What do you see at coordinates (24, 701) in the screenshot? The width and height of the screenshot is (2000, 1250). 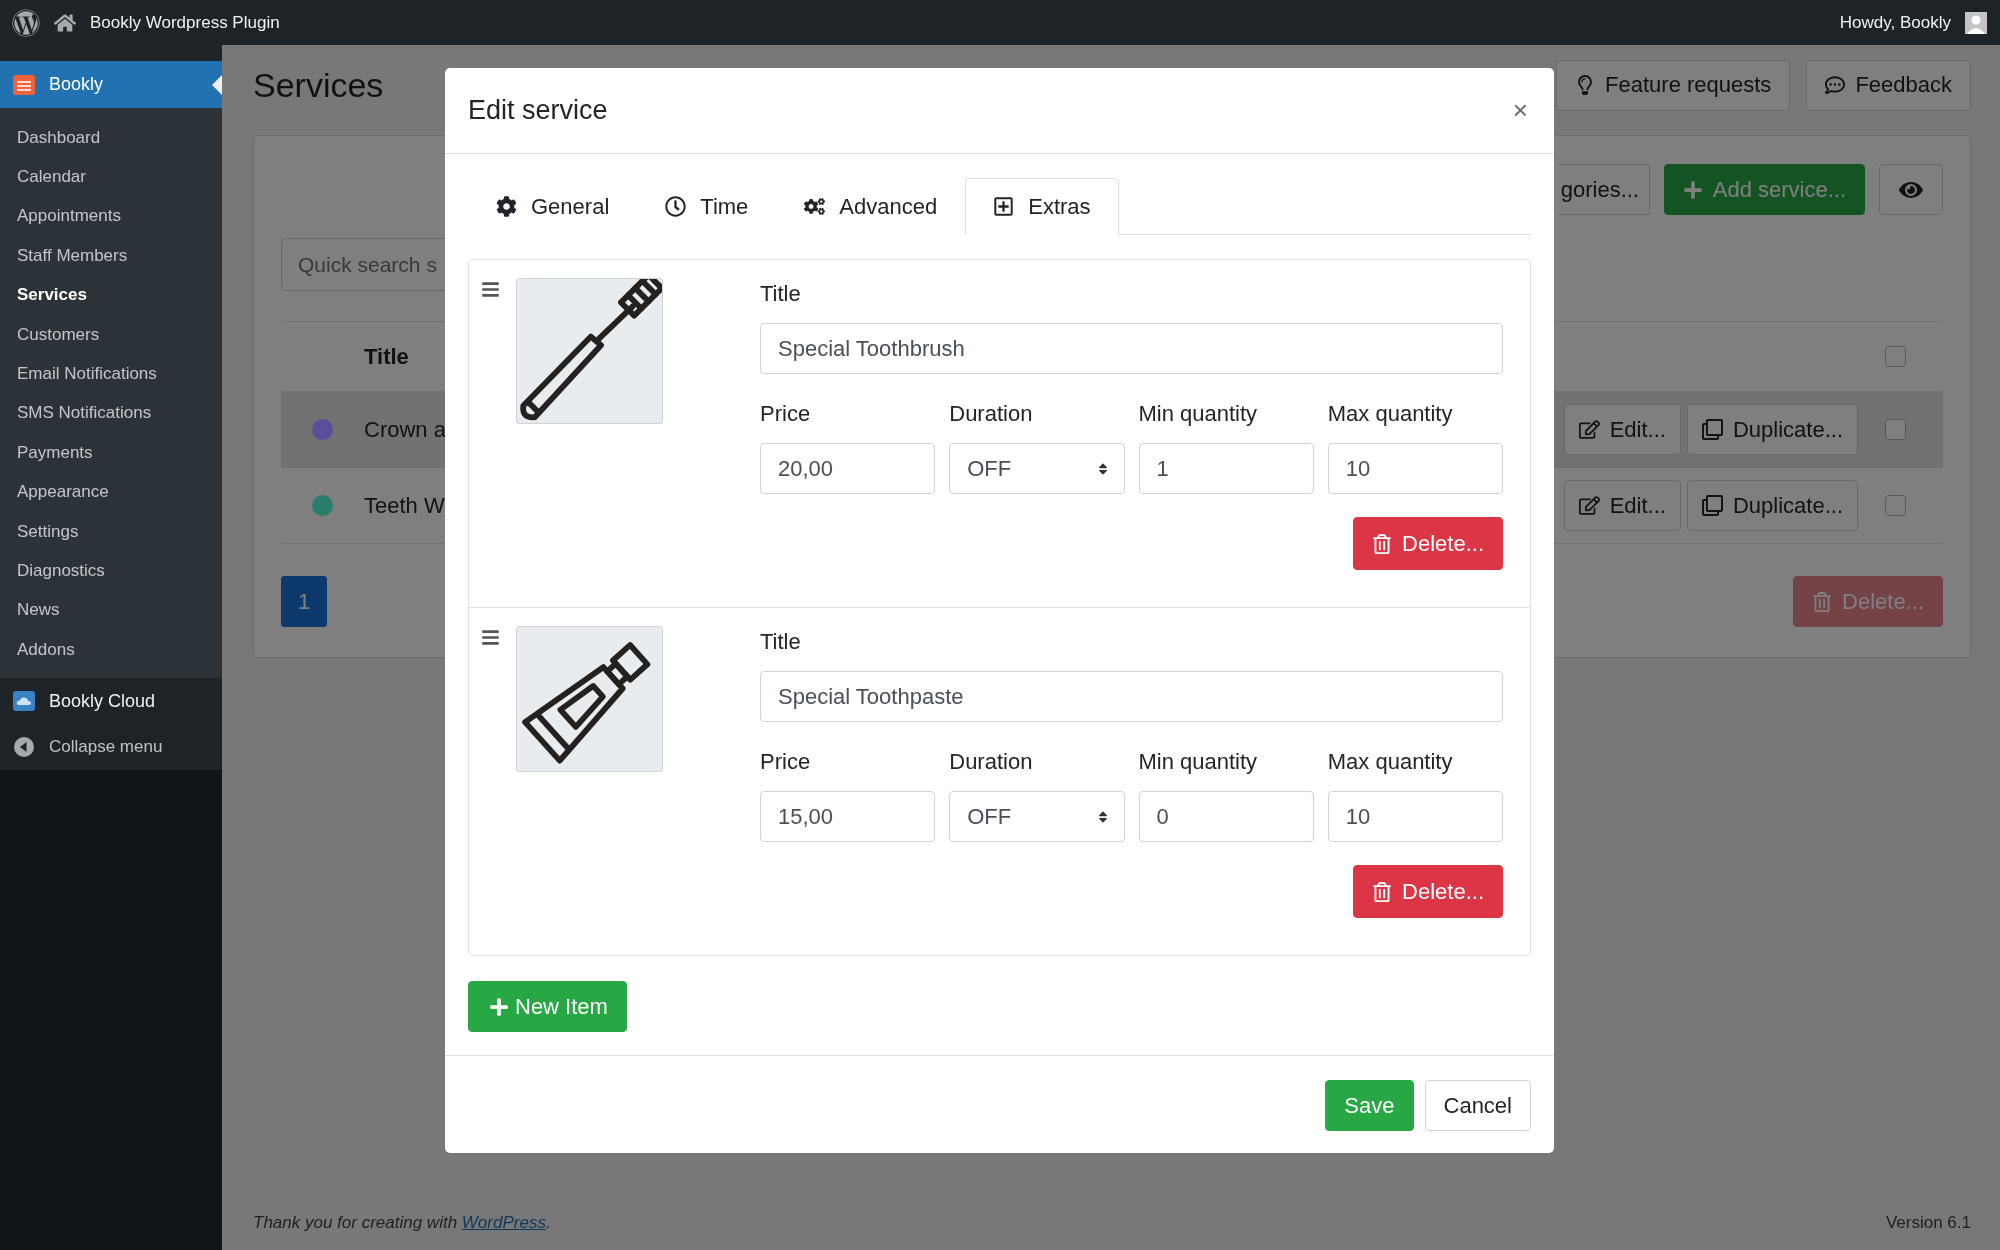 I see `cloud-icon` at bounding box center [24, 701].